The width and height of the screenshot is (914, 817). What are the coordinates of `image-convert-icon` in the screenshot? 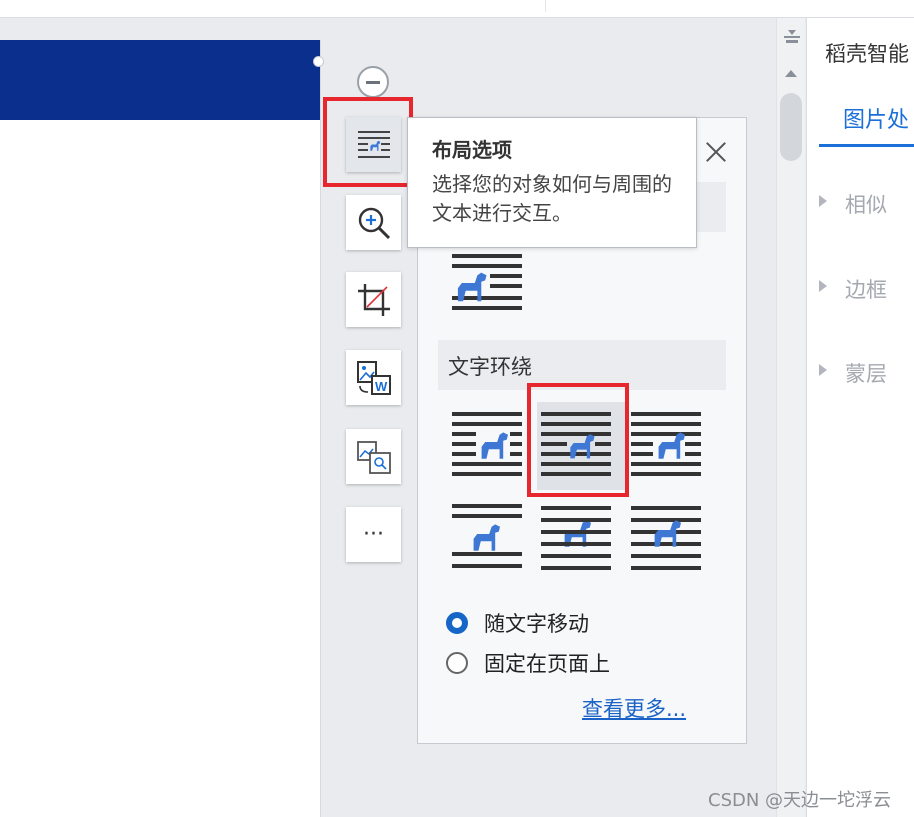 It's located at (373, 457).